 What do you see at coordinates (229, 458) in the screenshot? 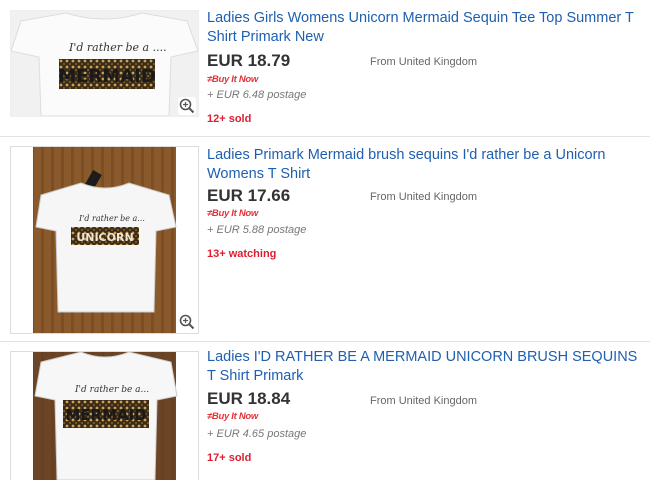
I see `listing-sold-count: 17+ sold` at bounding box center [229, 458].